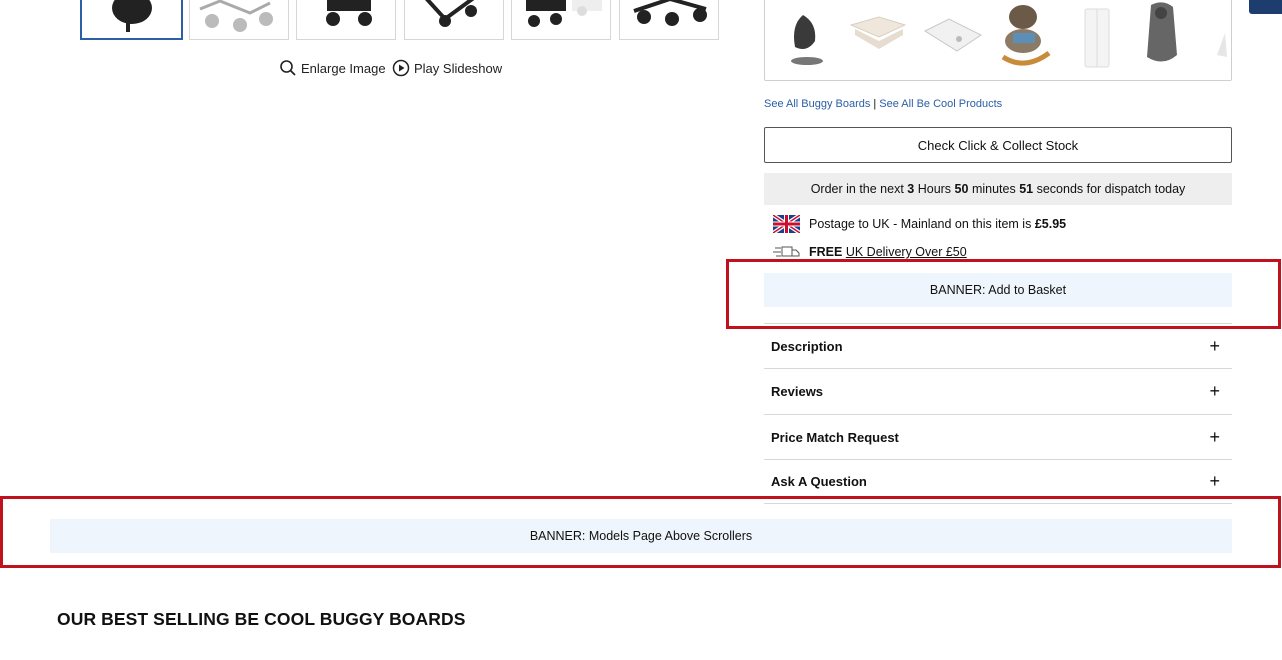 This screenshot has height=660, width=1282. I want to click on related-products-carousel, so click(998, 40).